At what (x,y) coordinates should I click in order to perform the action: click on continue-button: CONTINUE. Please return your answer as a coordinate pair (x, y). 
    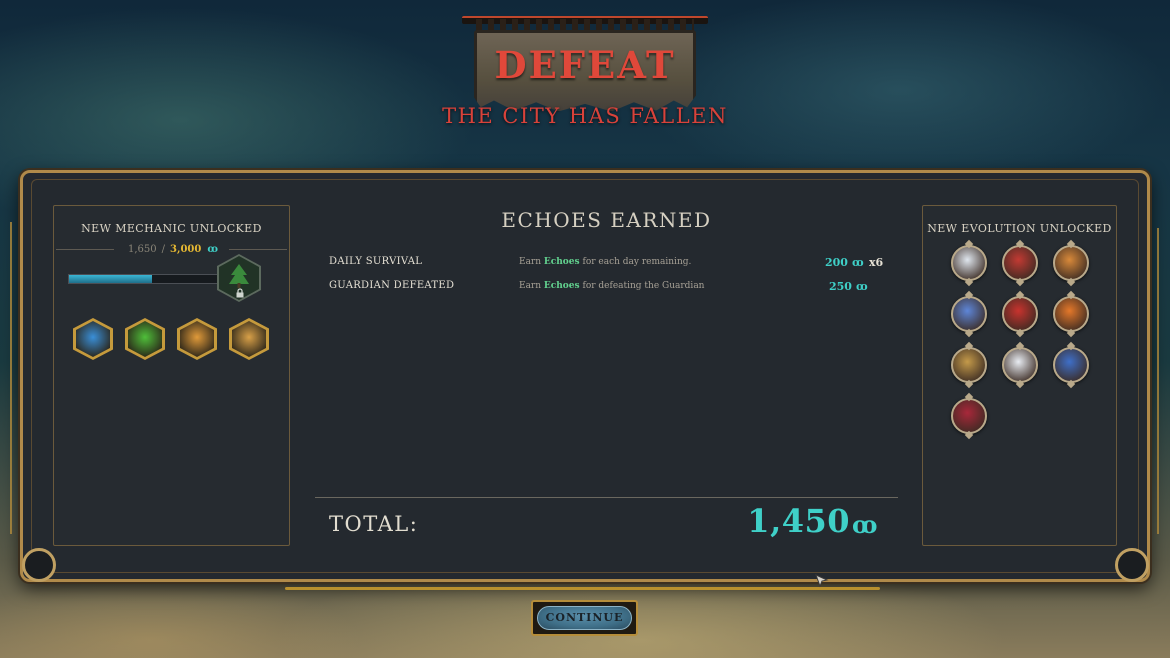
    Looking at the image, I should click on (584, 618).